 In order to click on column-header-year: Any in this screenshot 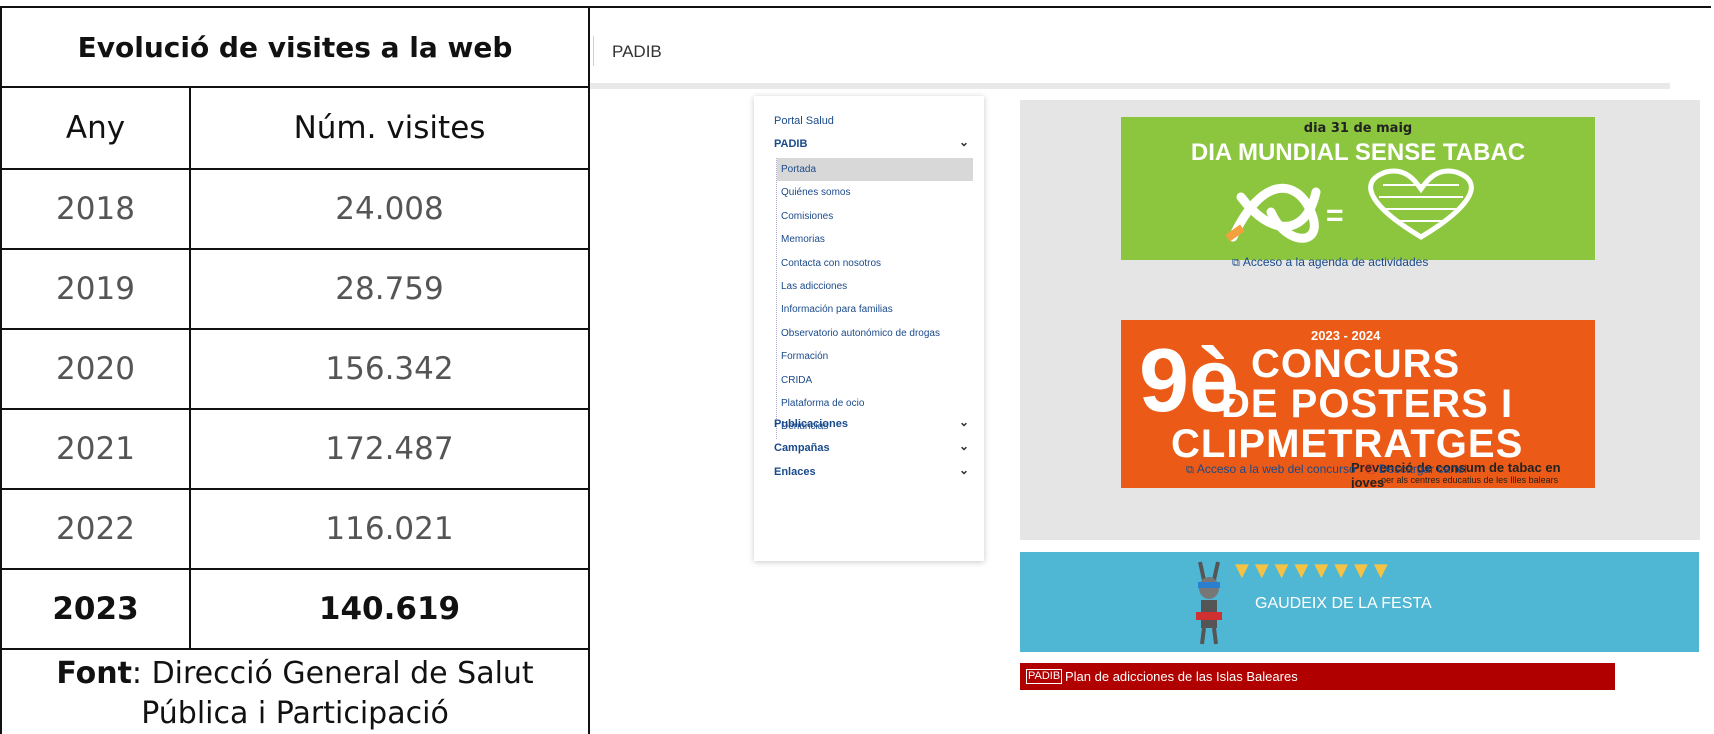, I will do `click(95, 128)`.